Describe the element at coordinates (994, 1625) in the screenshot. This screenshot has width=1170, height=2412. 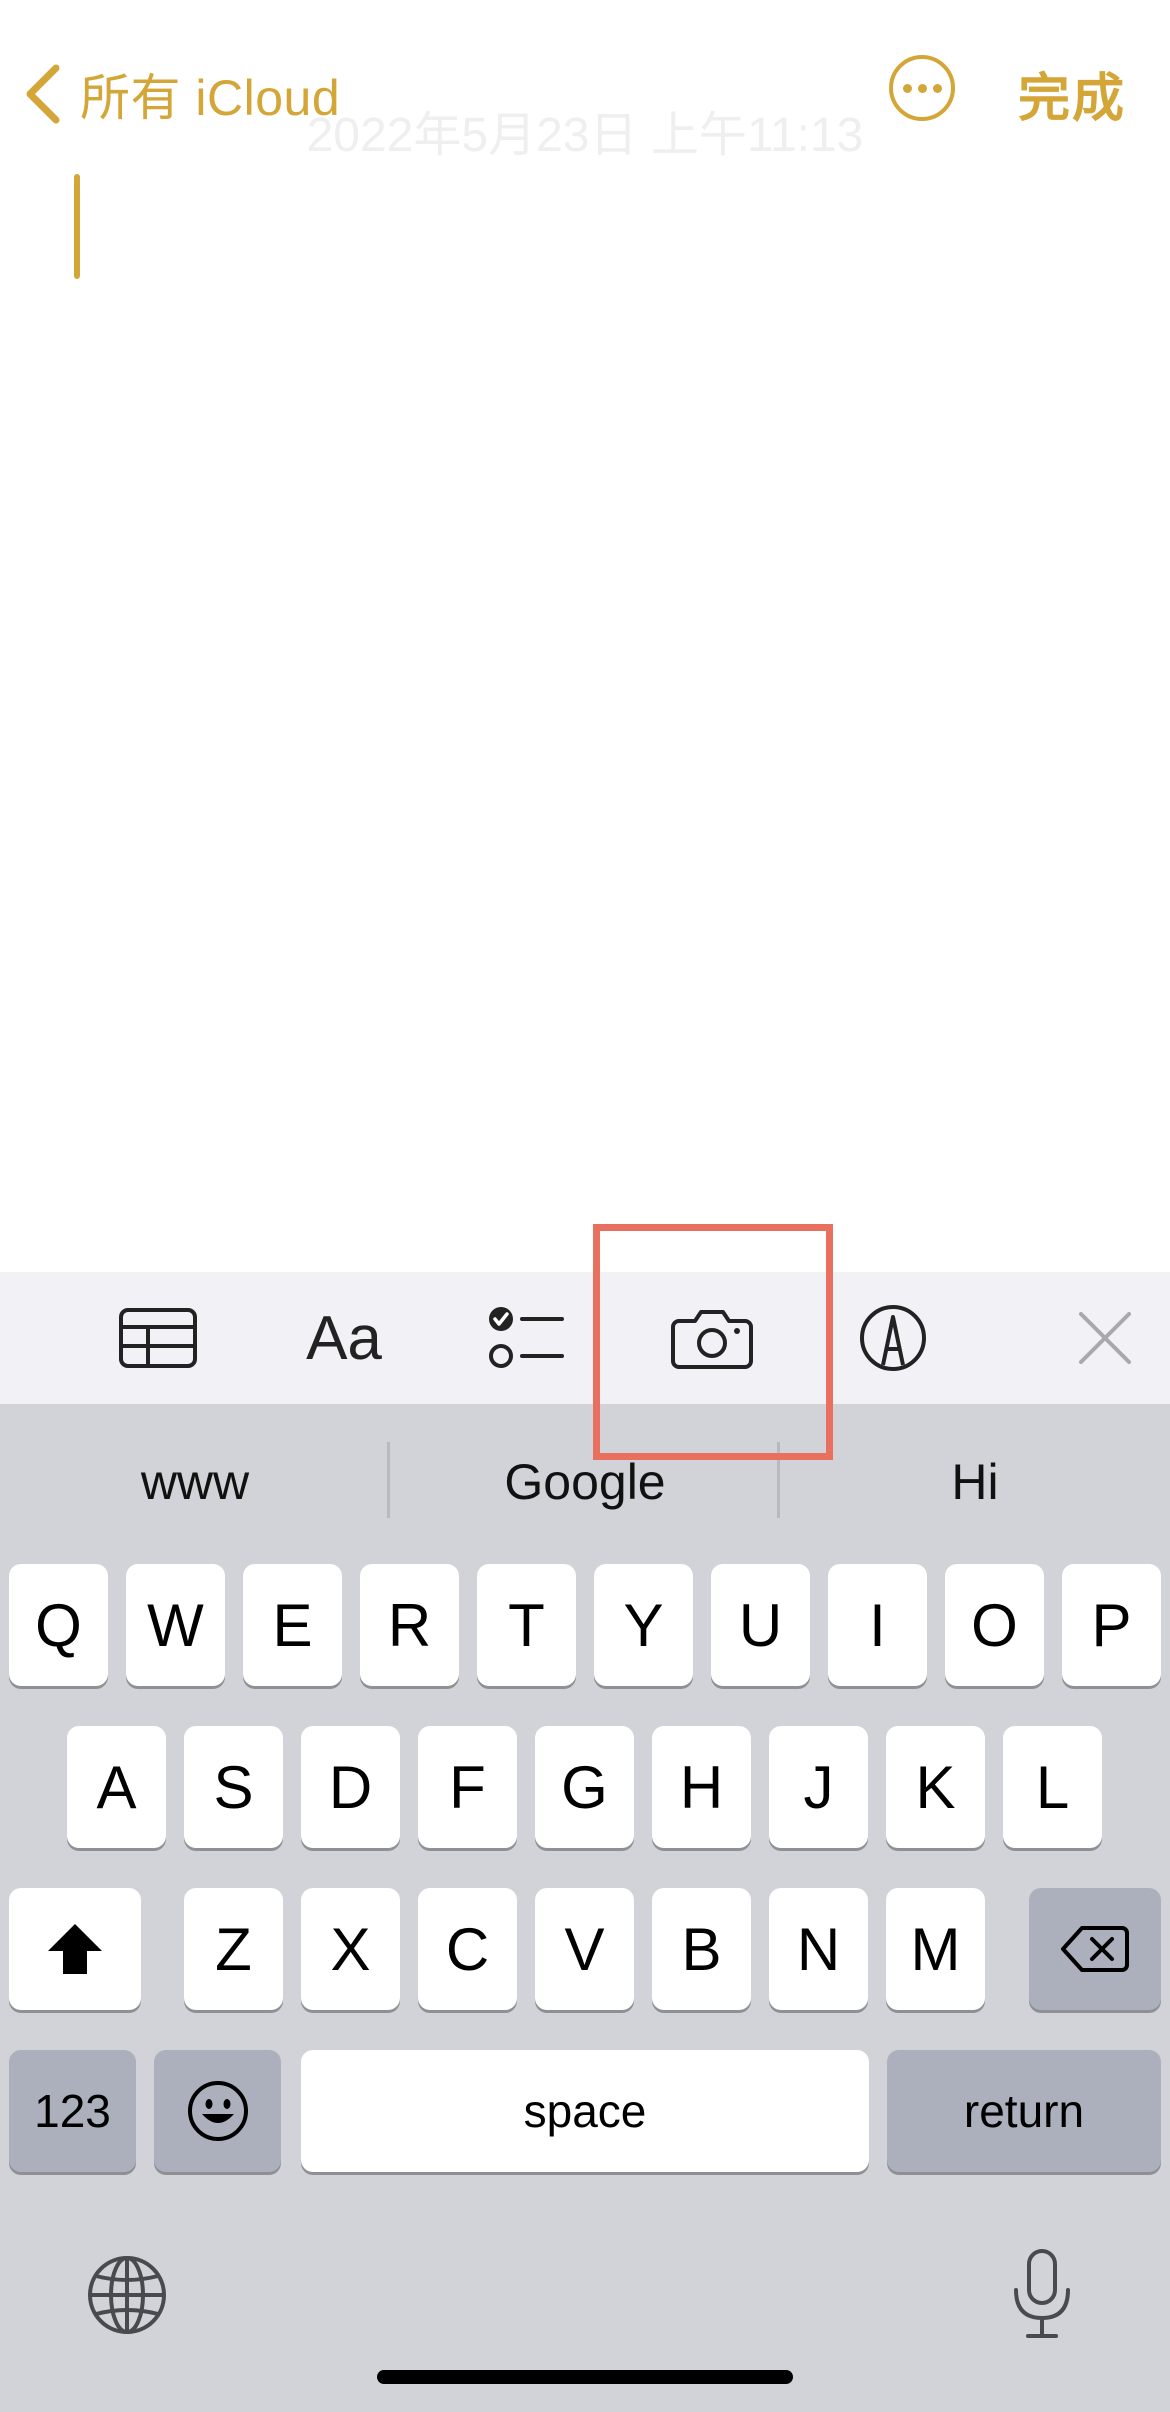
I see `key-o: O` at that location.